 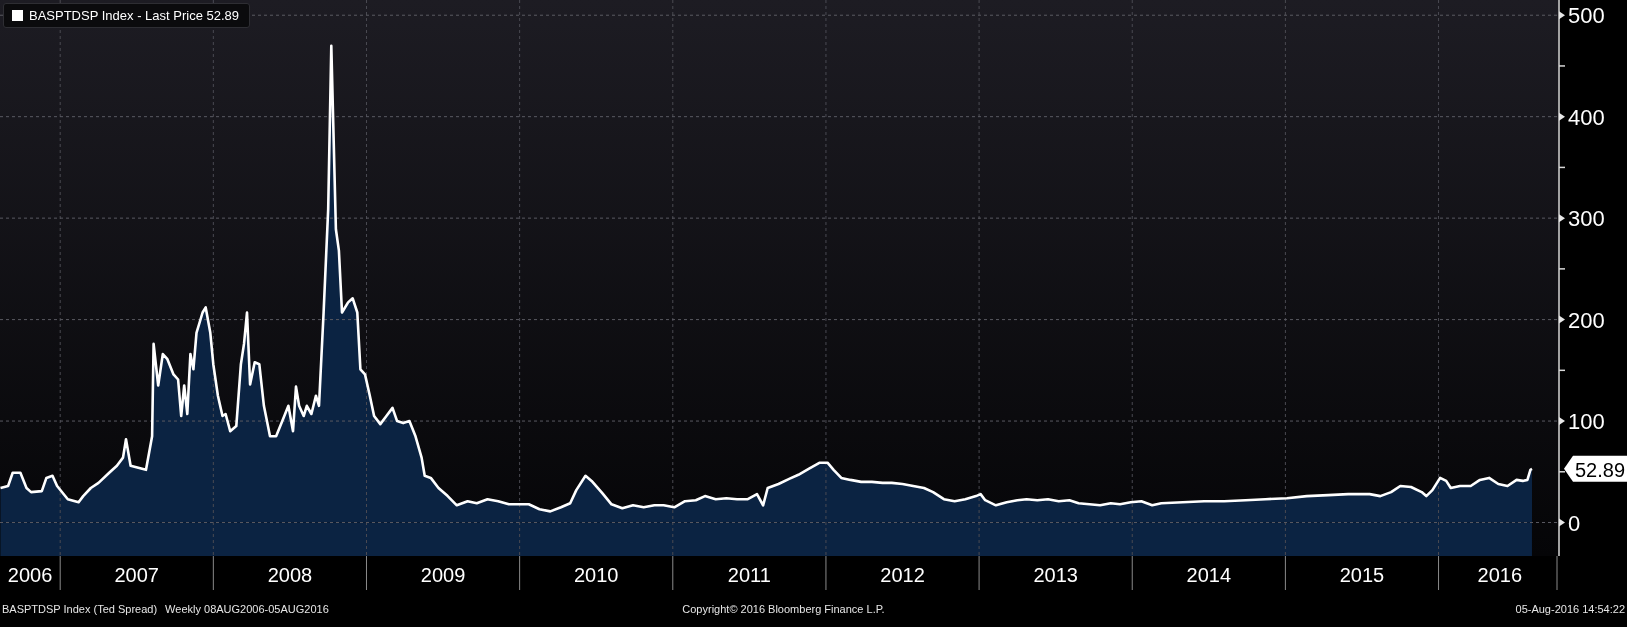 What do you see at coordinates (134, 15) in the screenshot?
I see `legend-label: BASPTDSP Index - Last Price 52.89` at bounding box center [134, 15].